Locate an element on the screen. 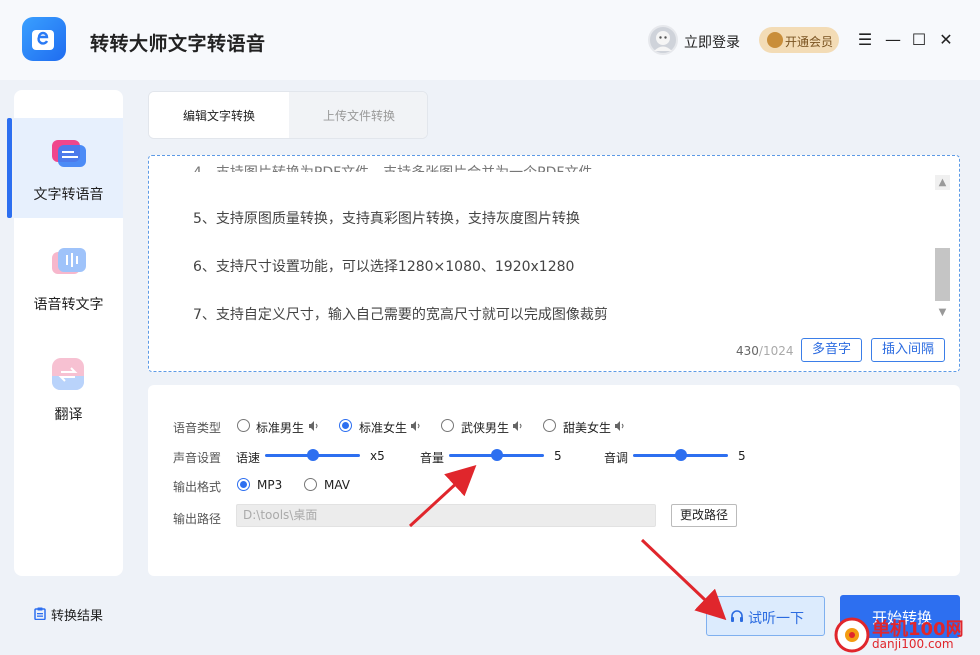 This screenshot has width=980, height=655. speed-label: 语速 is located at coordinates (248, 458).